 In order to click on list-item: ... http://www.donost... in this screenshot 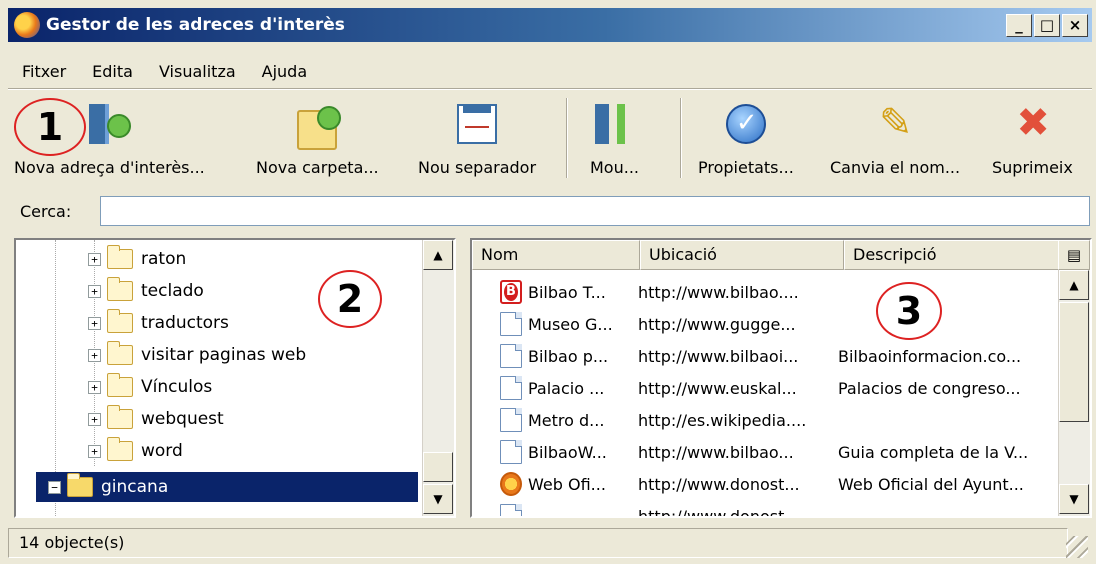, I will do `click(767, 508)`.